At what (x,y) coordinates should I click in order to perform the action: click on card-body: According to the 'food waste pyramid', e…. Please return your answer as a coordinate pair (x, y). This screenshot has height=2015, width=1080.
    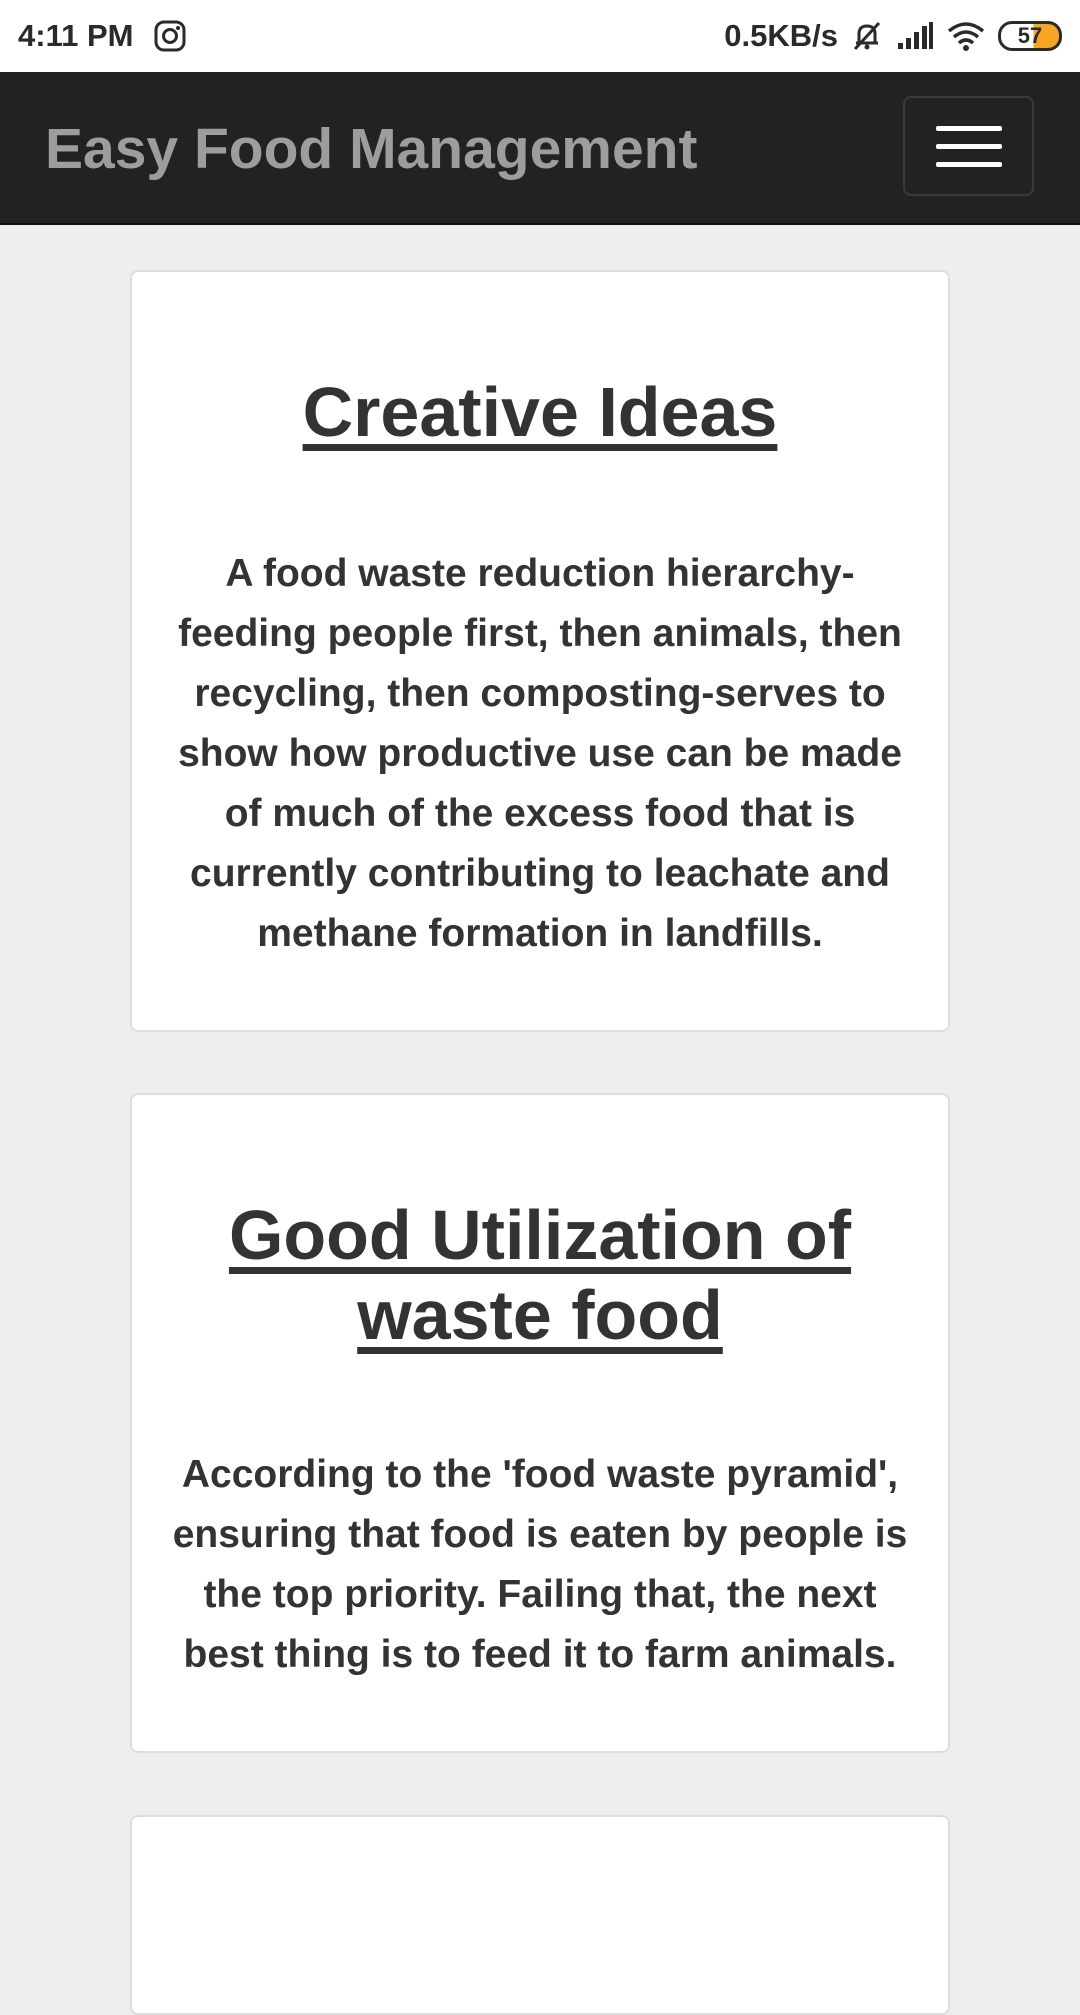
    Looking at the image, I should click on (540, 1564).